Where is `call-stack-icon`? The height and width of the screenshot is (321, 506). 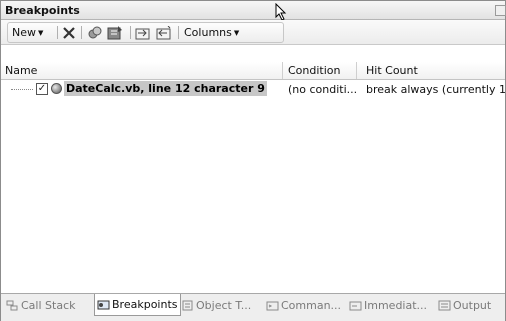
call-stack-icon is located at coordinates (12, 305).